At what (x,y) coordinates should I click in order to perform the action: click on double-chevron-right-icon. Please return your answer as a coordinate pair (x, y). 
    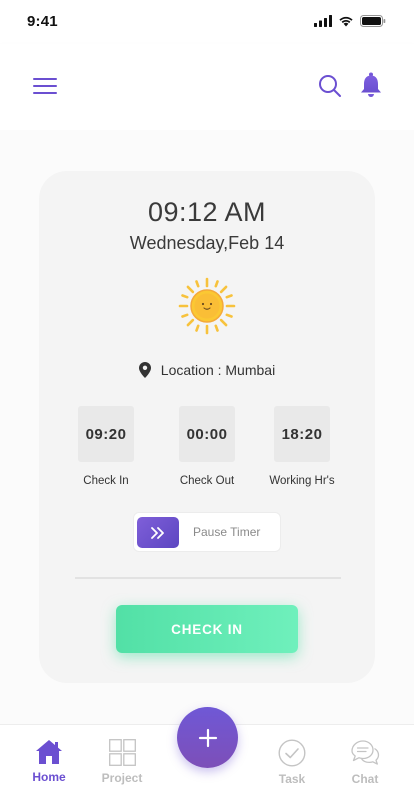
    Looking at the image, I should click on (158, 532).